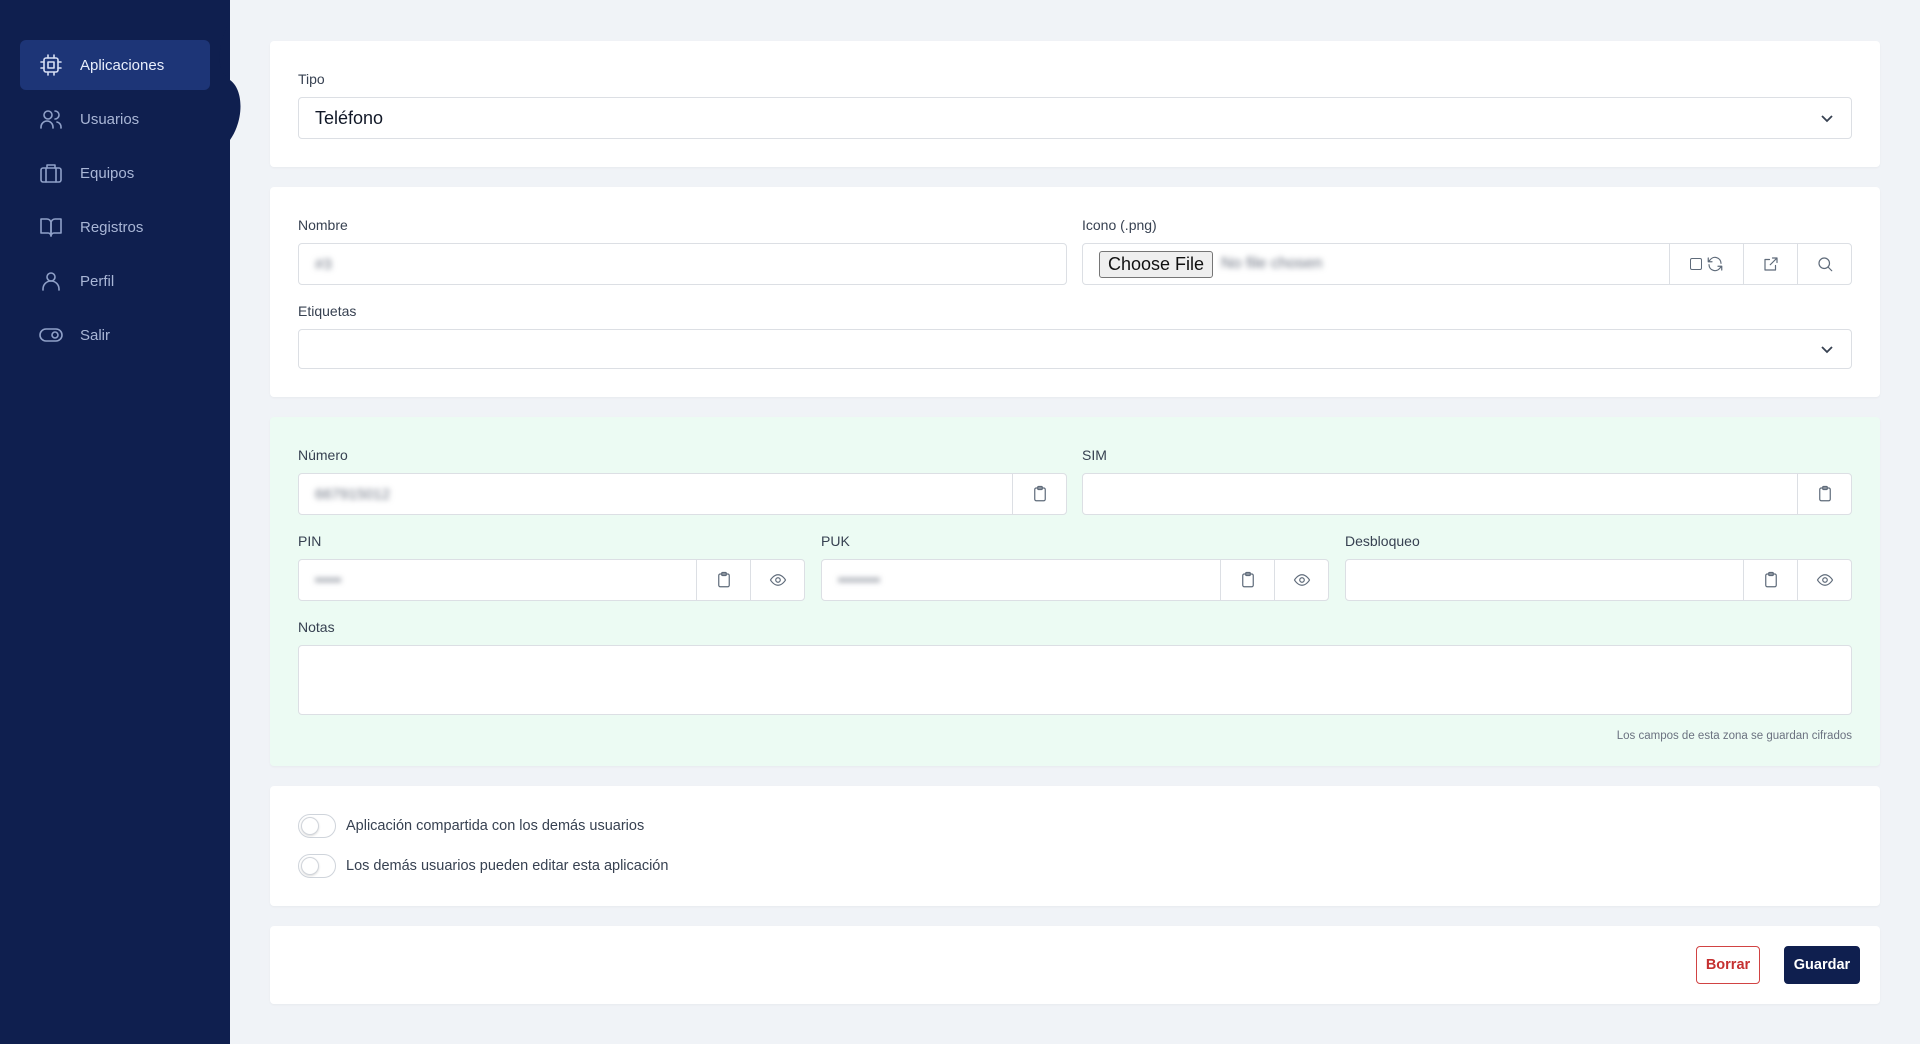 The width and height of the screenshot is (1920, 1044). What do you see at coordinates (1695, 264) in the screenshot?
I see `checkbox-icon` at bounding box center [1695, 264].